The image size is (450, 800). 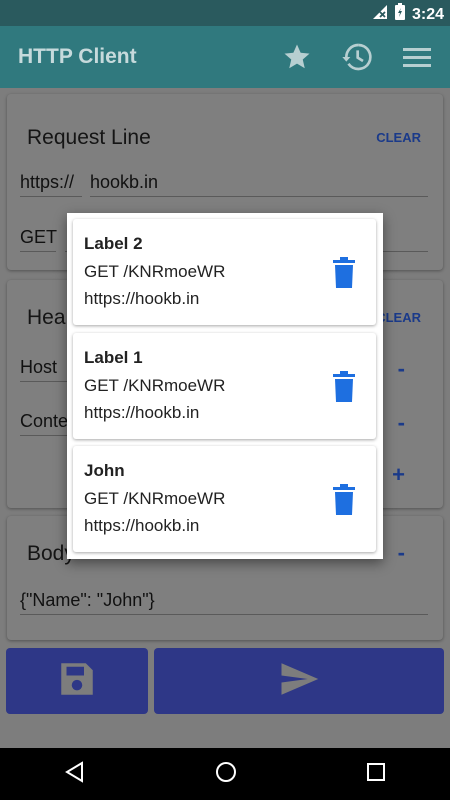 I want to click on method-field: GET, so click(x=38, y=239).